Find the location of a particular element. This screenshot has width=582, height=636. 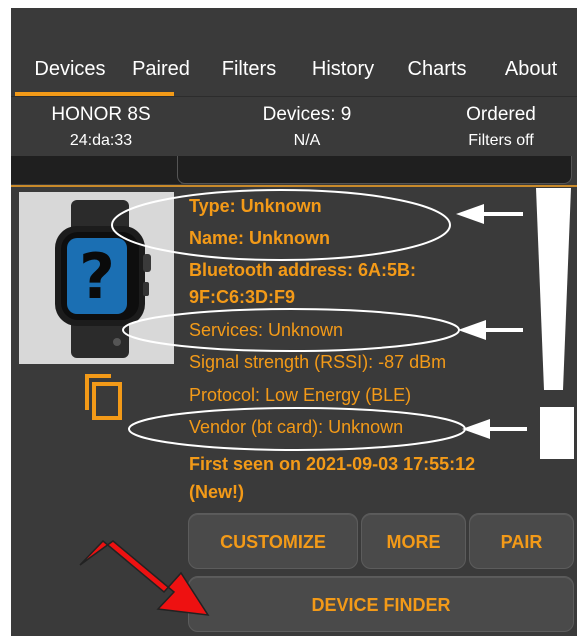

list-separator is located at coordinates (294, 186).